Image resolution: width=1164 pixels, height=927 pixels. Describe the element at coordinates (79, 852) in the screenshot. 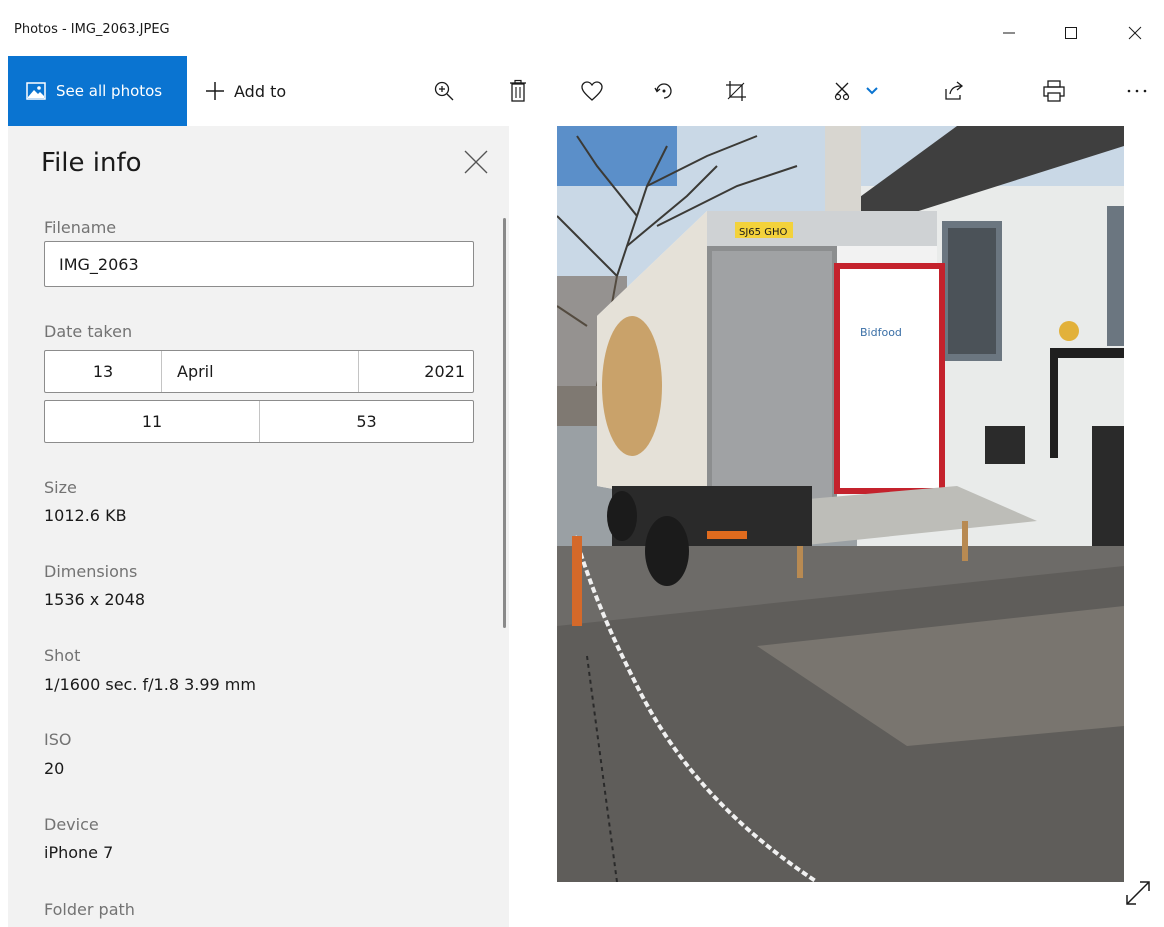

I see `device-value: iPhone 7` at that location.